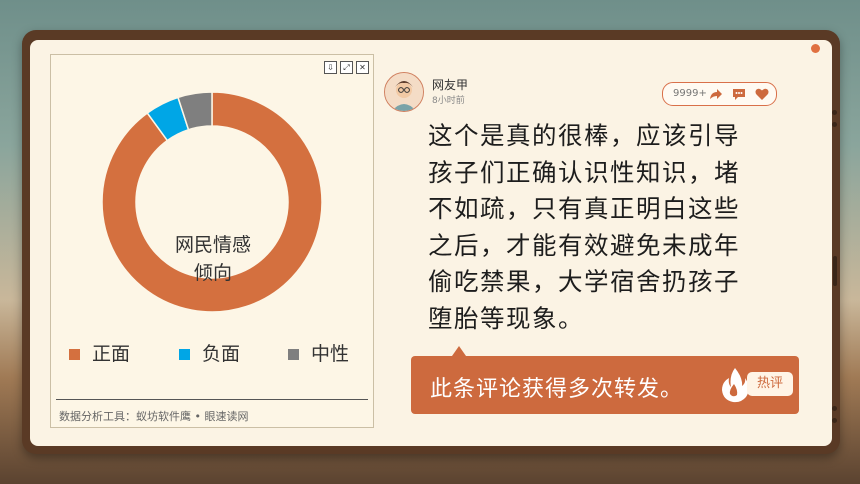  Describe the element at coordinates (690, 93) in the screenshot. I see `like-count: 9999+` at that location.